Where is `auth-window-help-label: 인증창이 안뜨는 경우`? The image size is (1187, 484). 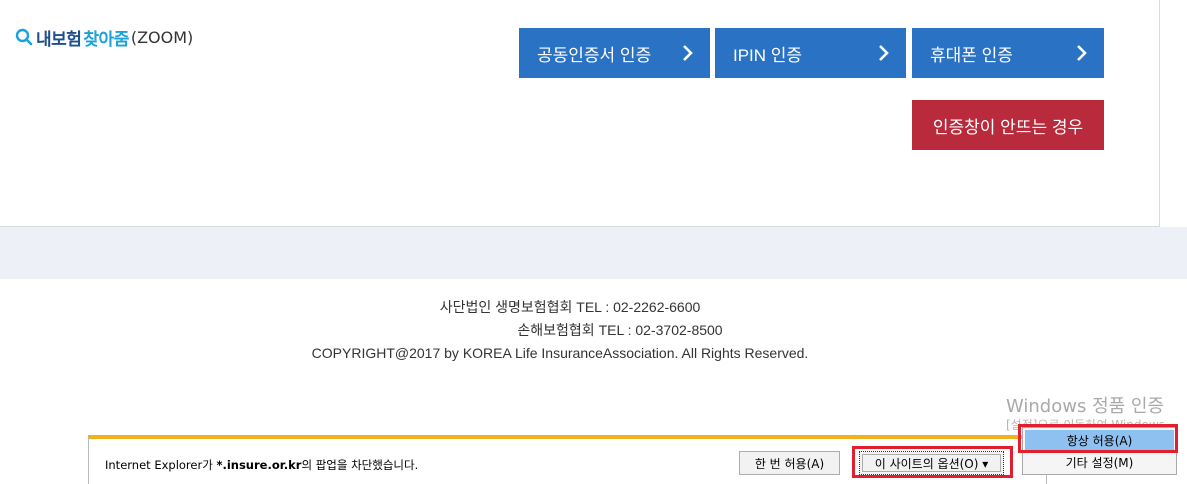
auth-window-help-label: 인증창이 안뜨는 경우 is located at coordinates (1008, 127).